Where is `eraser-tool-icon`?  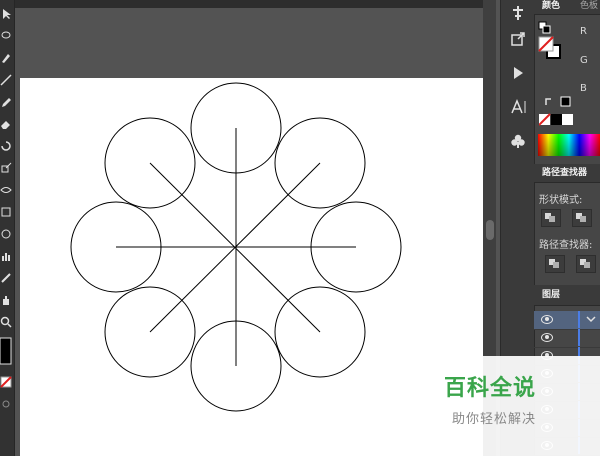 eraser-tool-icon is located at coordinates (6, 124).